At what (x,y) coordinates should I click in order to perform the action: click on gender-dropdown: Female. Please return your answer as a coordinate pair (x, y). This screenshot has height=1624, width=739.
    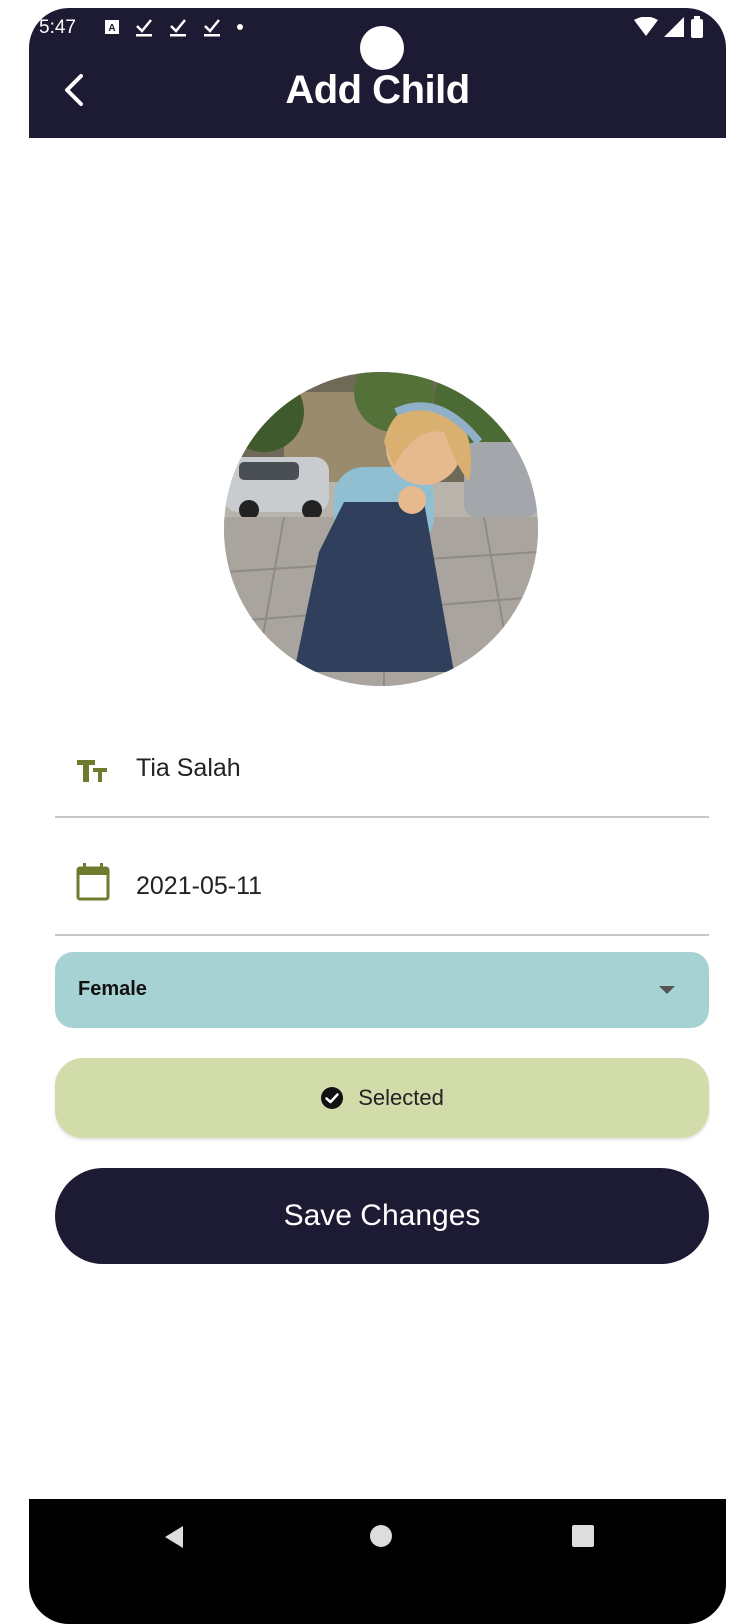
    Looking at the image, I should click on (382, 990).